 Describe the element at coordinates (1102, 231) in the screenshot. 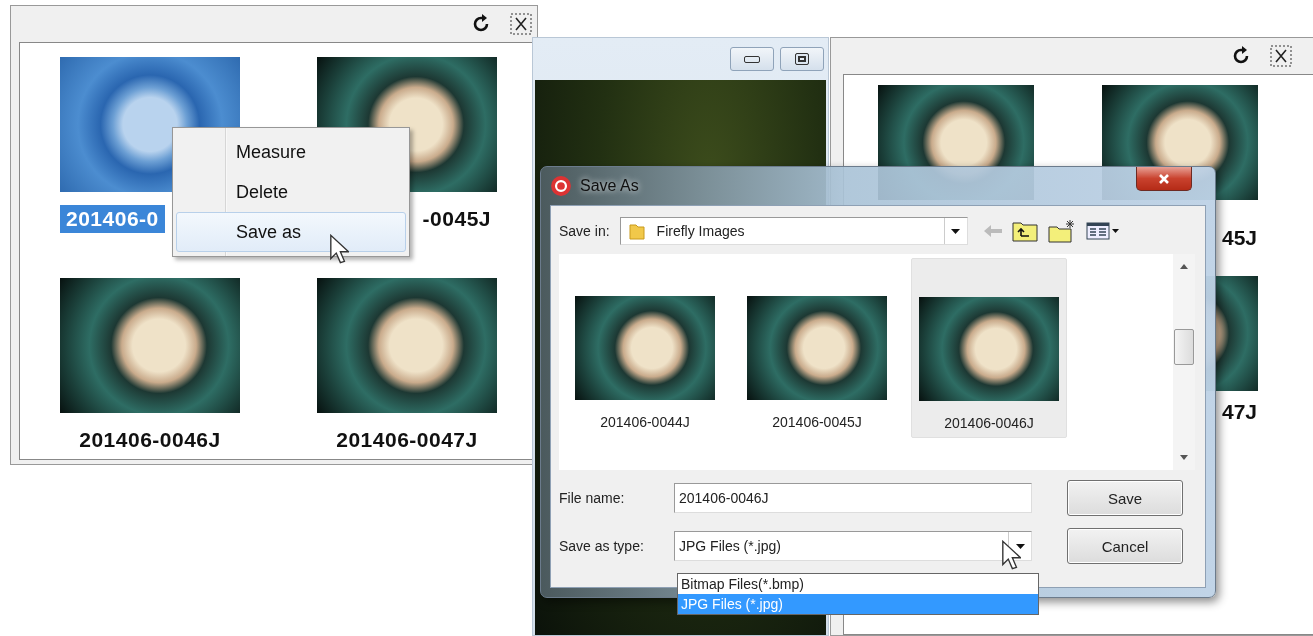

I see `view-menu-icon` at that location.